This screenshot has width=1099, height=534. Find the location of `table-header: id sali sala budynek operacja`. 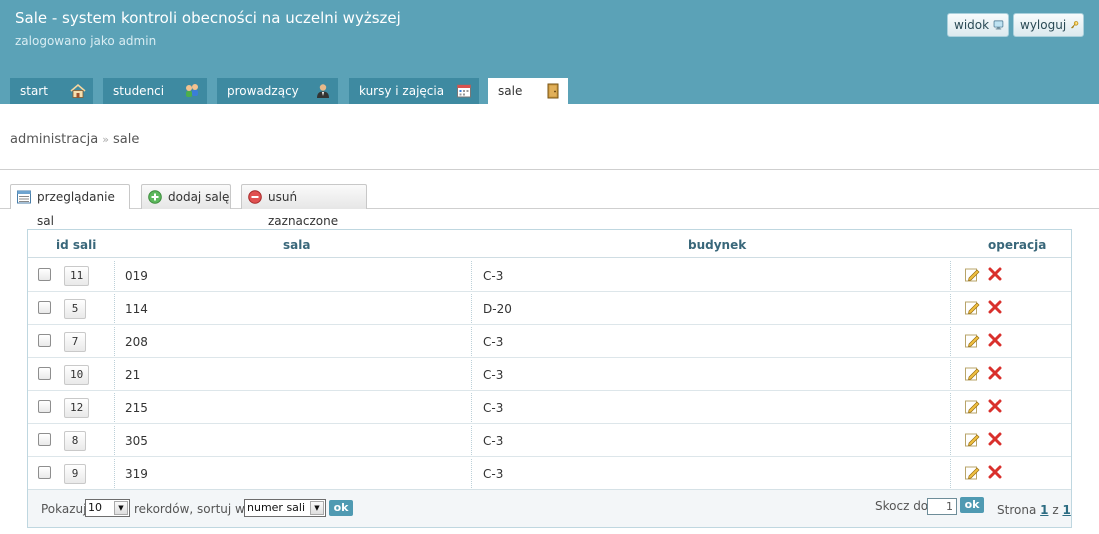

table-header: id sali sala budynek operacja is located at coordinates (549, 244).